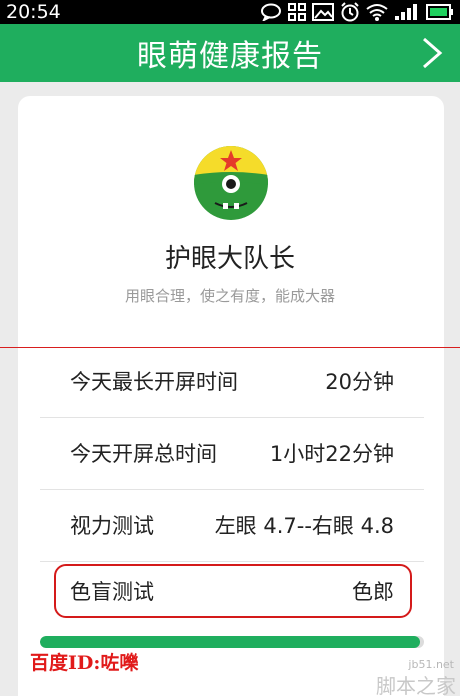 The height and width of the screenshot is (696, 460). I want to click on rank-title: 护眼大队长, so click(229, 259).